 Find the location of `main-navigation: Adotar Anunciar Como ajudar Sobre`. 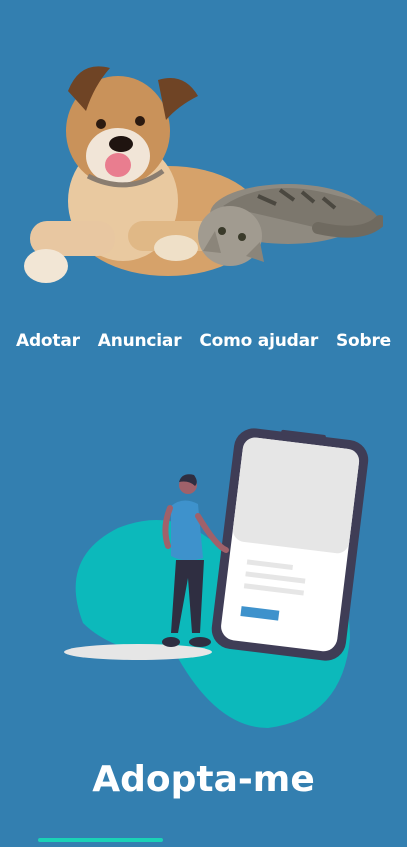

main-navigation: Adotar Anunciar Como ajudar Sobre is located at coordinates (203, 341).